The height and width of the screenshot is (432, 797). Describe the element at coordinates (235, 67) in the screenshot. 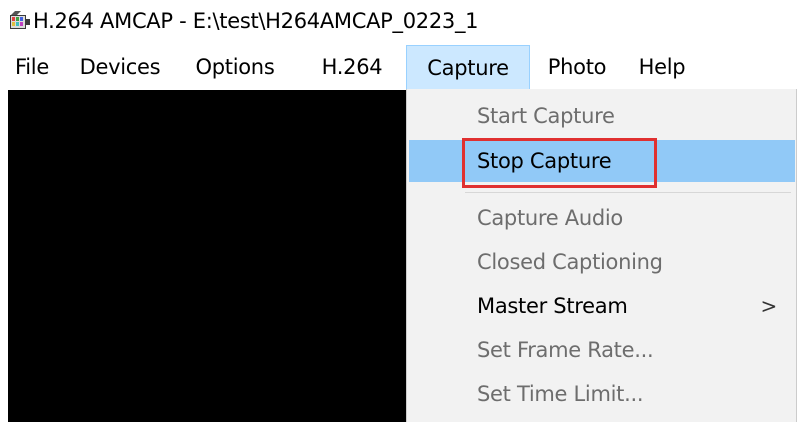

I see `menu-options: Options` at that location.